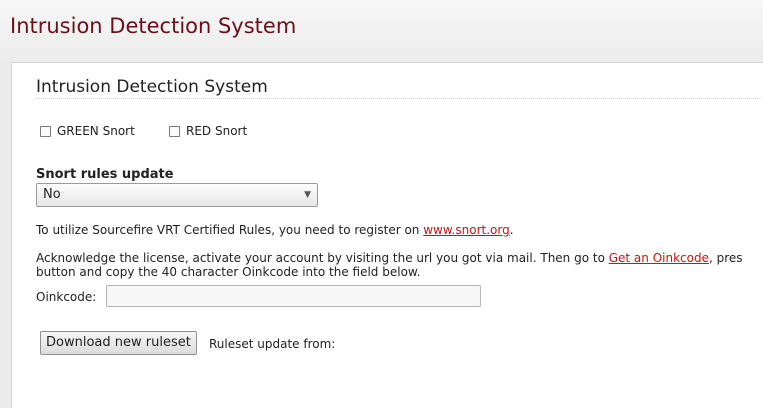  Describe the element at coordinates (399, 98) in the screenshot. I see `section-divider` at that location.